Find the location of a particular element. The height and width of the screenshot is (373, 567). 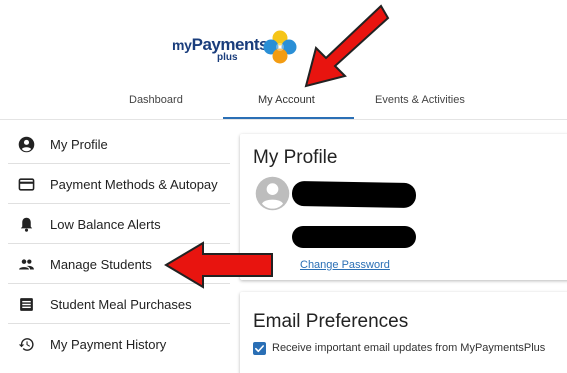

sidebar-item-student-meal-purchases: Student Meal Purchases is located at coordinates (119, 304).